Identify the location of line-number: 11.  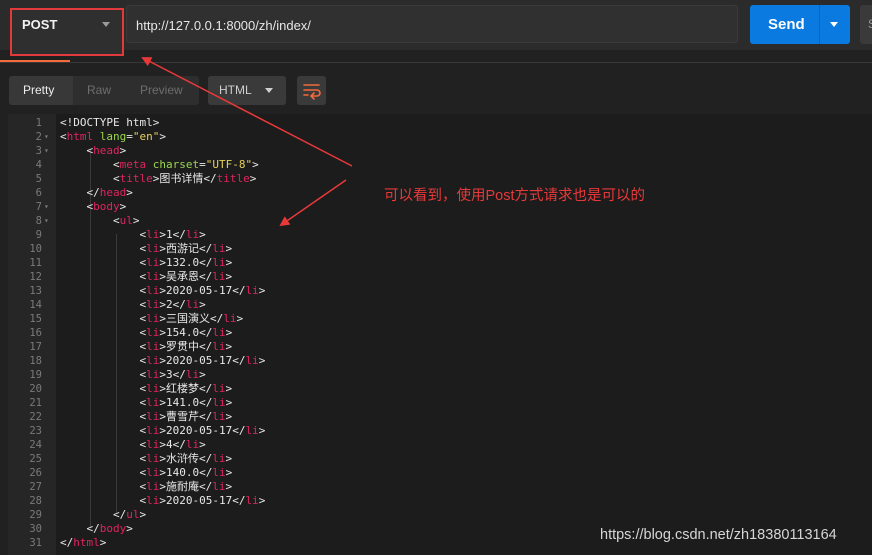
(35, 263).